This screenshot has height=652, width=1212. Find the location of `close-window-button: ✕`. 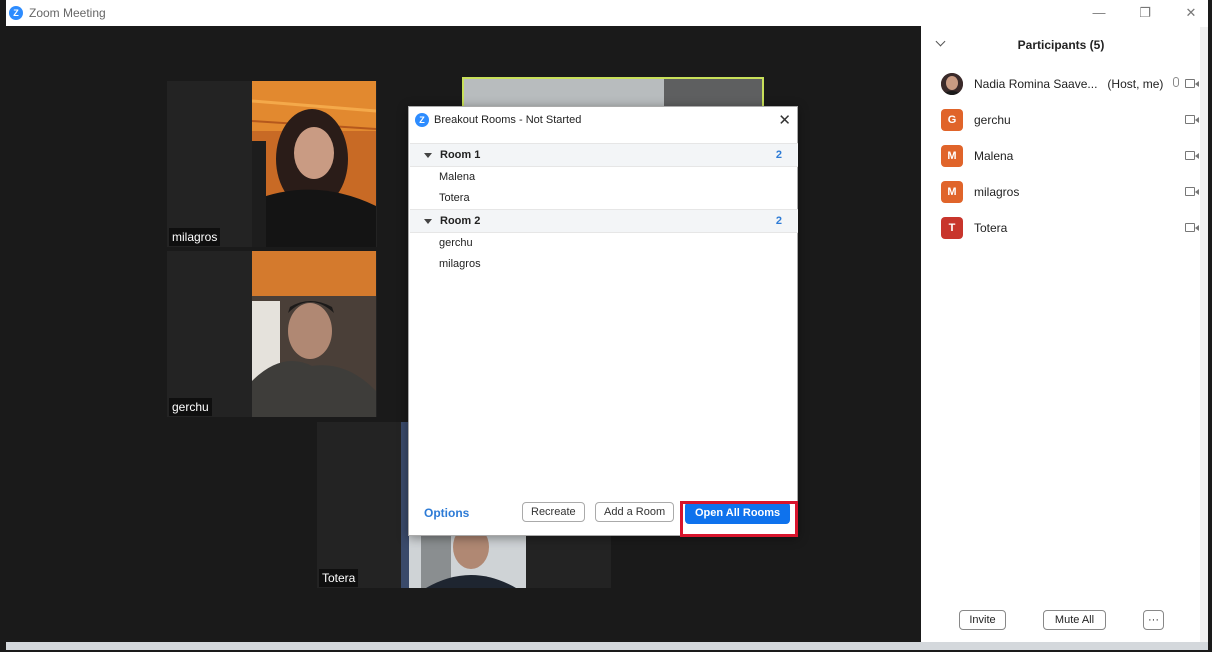

close-window-button: ✕ is located at coordinates (1191, 13).